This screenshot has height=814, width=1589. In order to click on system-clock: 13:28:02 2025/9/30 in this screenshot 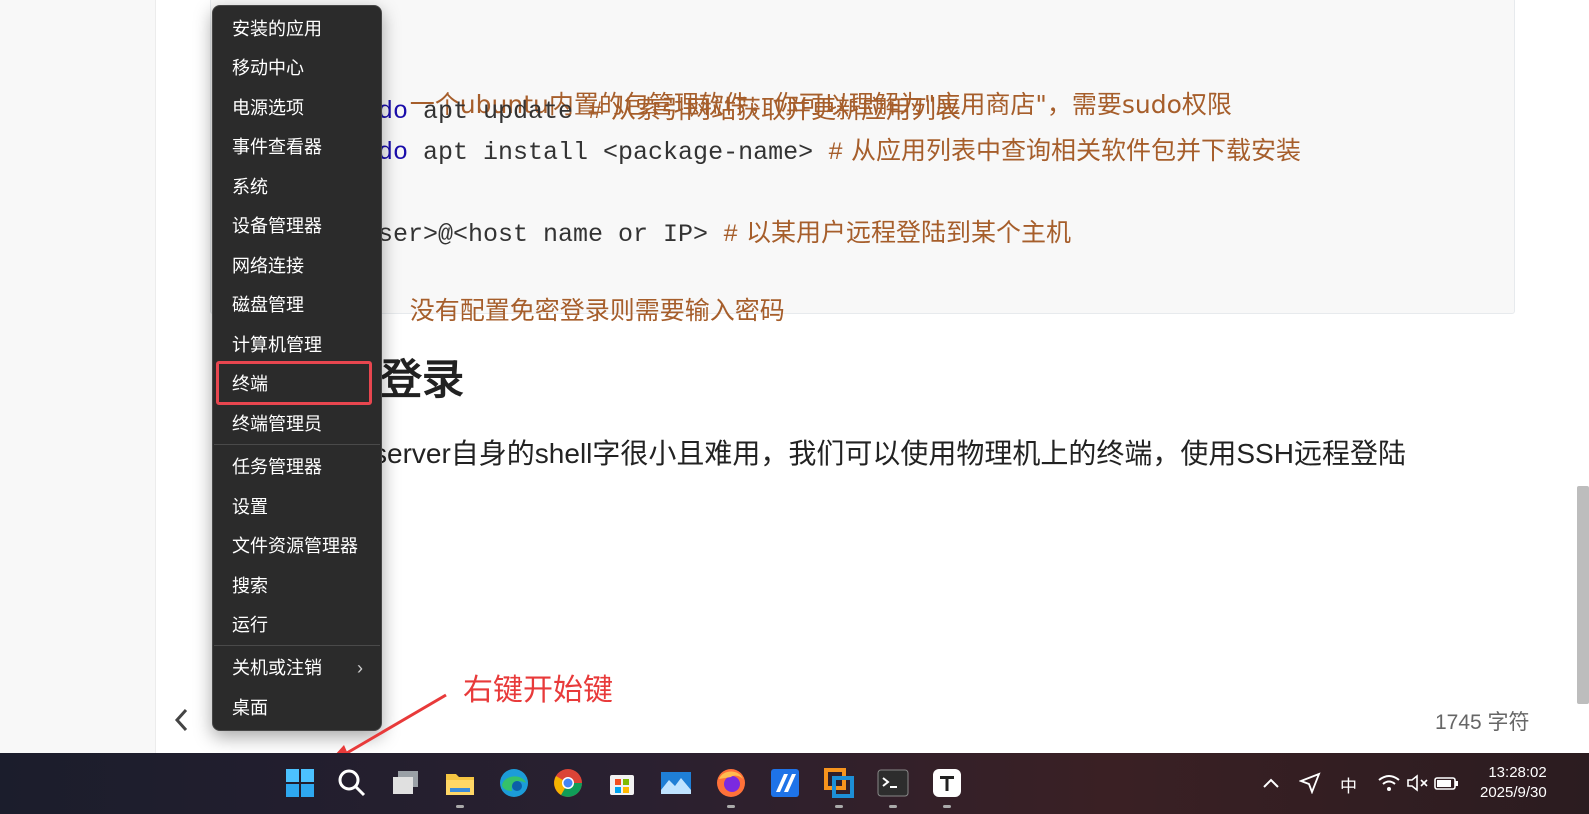, I will do `click(1513, 783)`.